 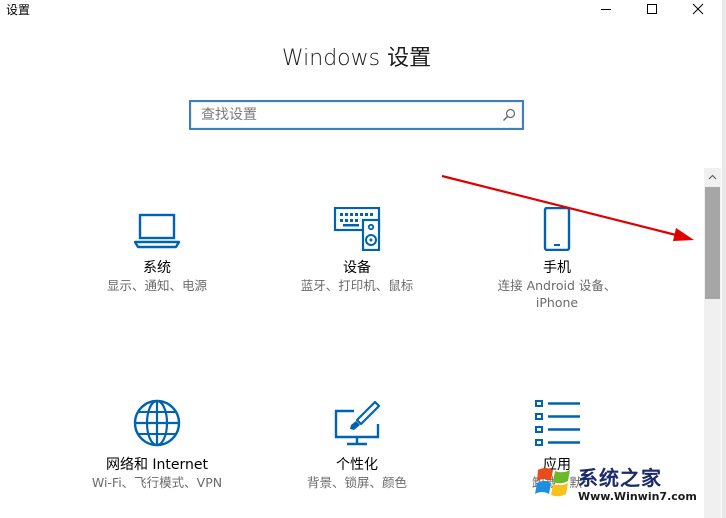 I want to click on tile-phone-desc: 连接 Android 设备、, so click(x=557, y=285).